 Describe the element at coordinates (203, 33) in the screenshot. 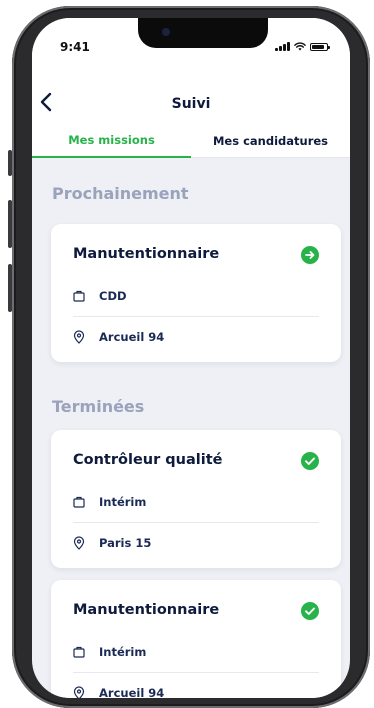

I see `notch` at that location.